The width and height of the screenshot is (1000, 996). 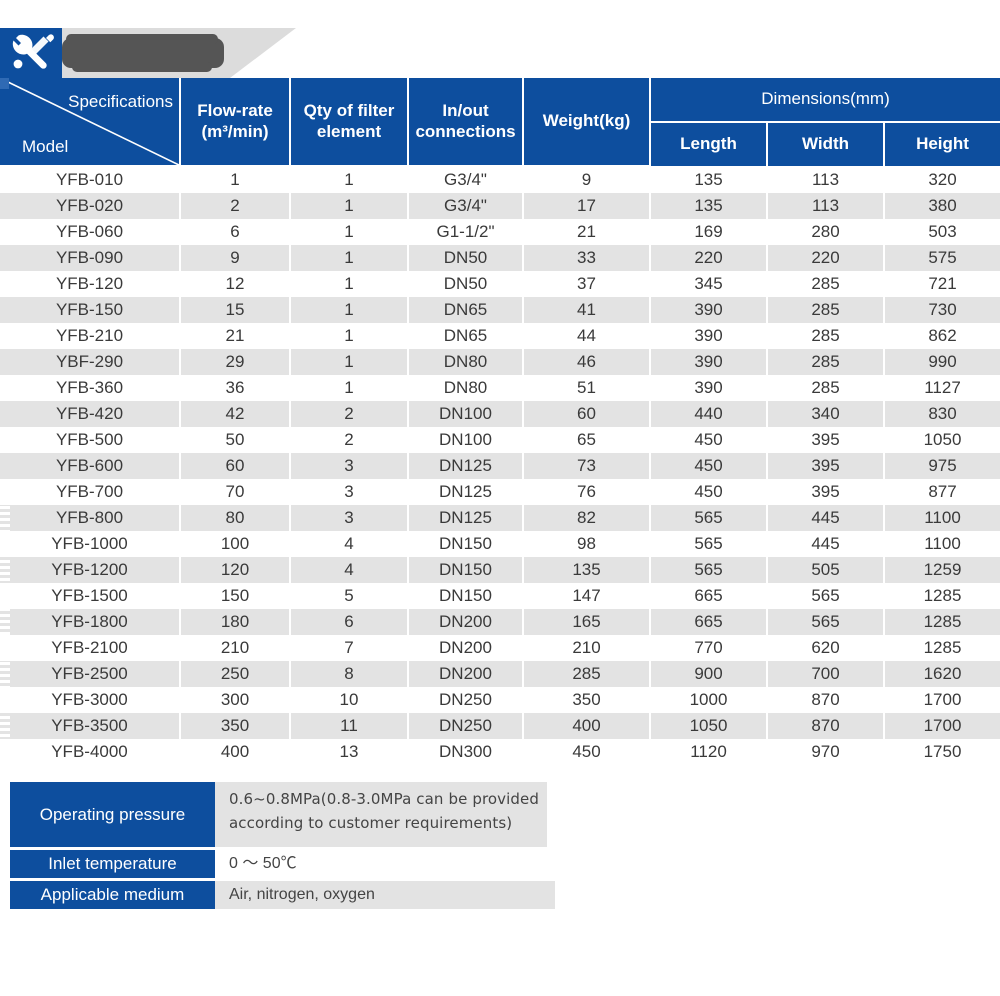 I want to click on inout-line1: In/out, so click(x=465, y=111).